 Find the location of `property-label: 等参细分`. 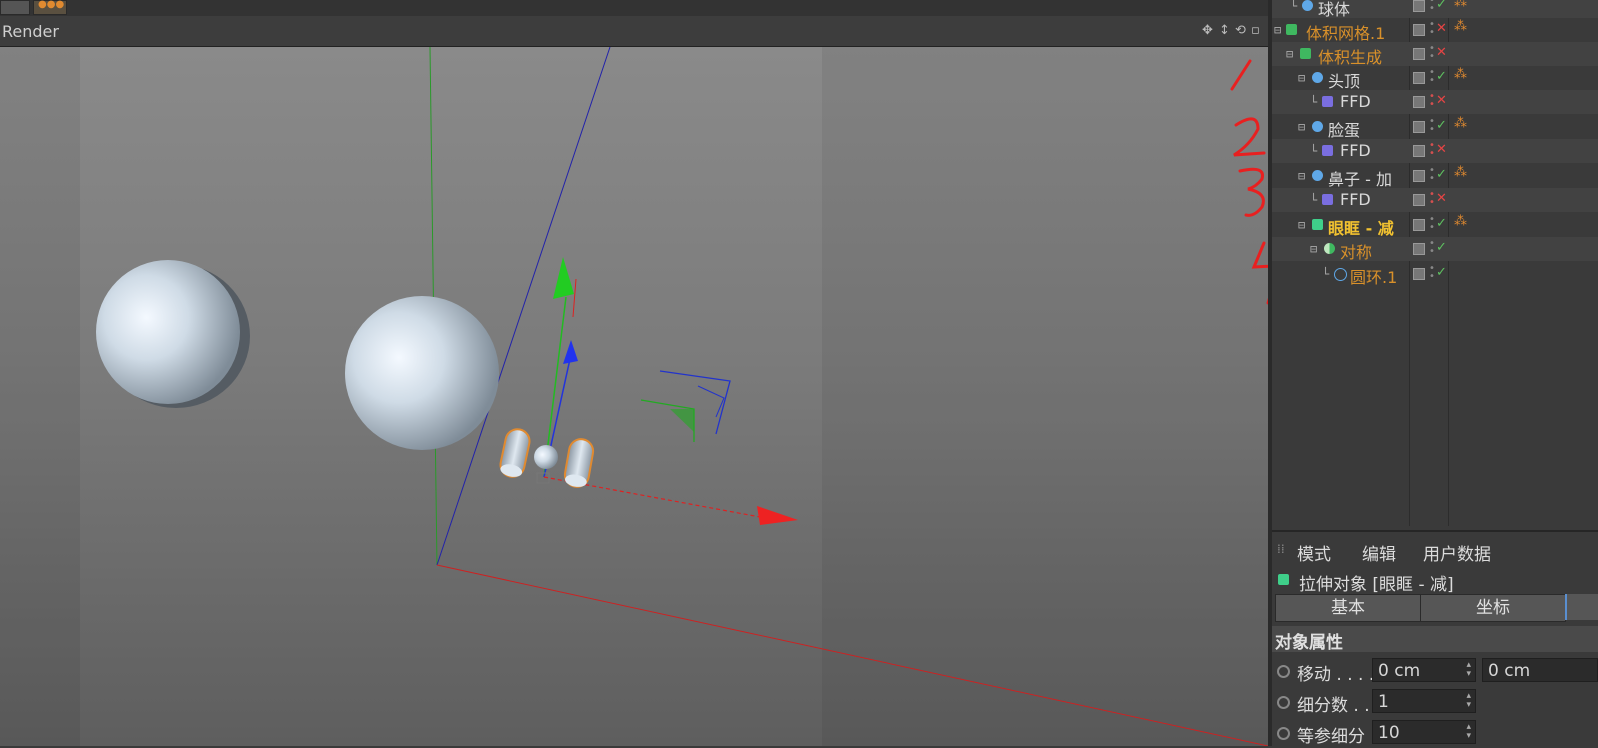

property-label: 等参细分 is located at coordinates (1331, 737).